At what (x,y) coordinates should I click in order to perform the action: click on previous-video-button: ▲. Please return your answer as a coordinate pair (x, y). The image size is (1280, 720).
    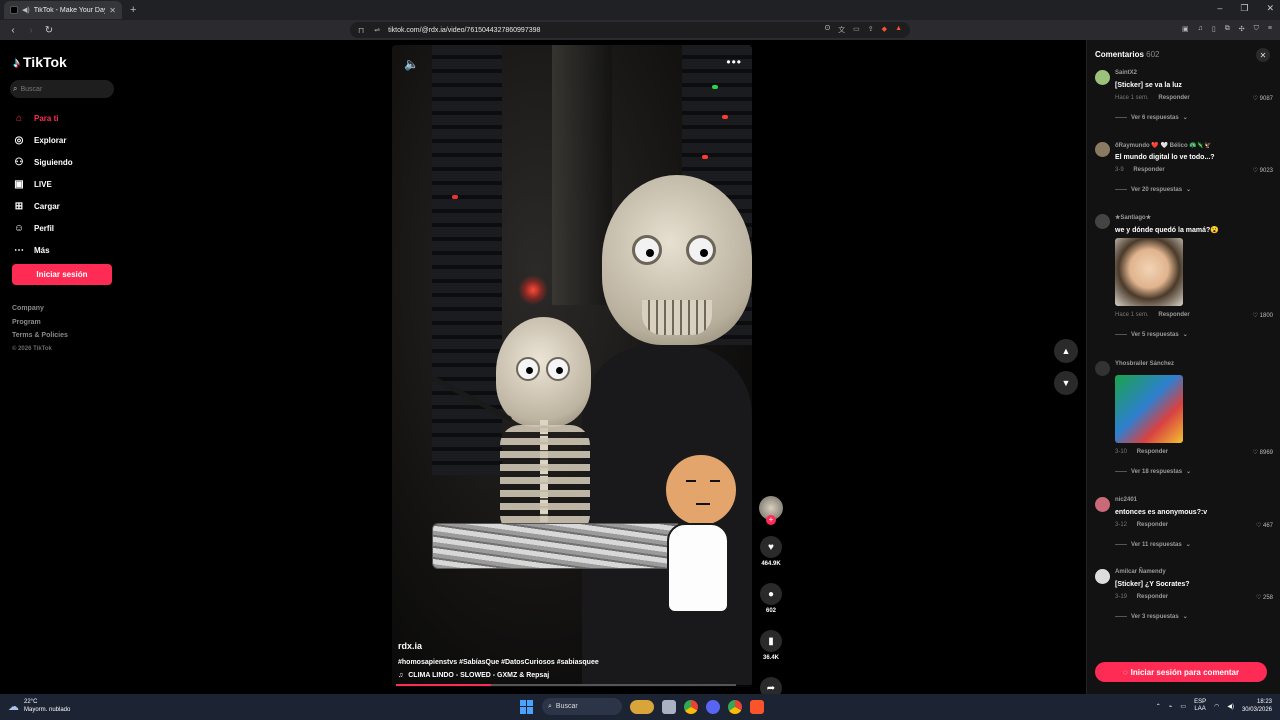
    Looking at the image, I should click on (1066, 351).